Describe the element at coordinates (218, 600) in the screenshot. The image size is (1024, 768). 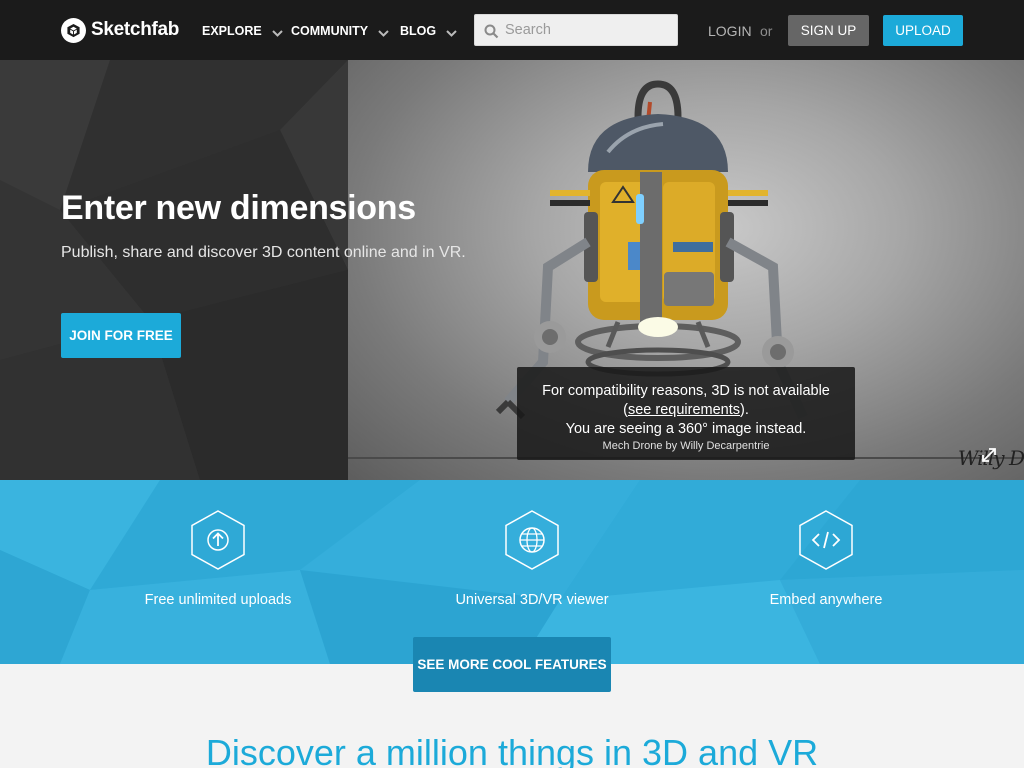
I see `feature-label: Free unlimited uploads` at that location.